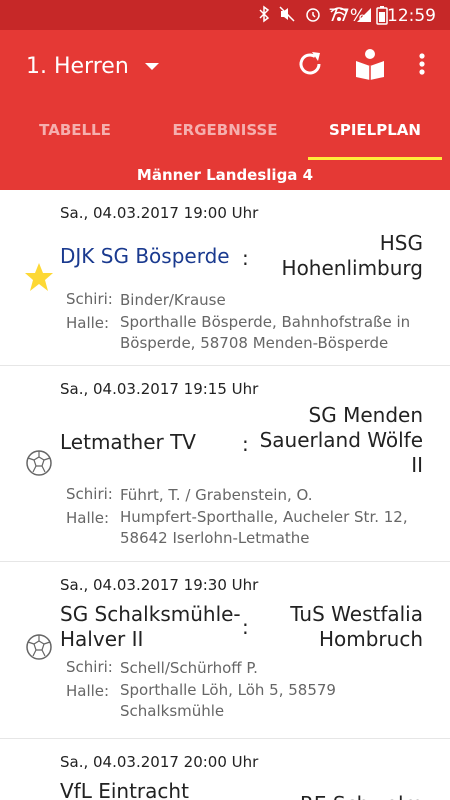 This screenshot has height=800, width=450. What do you see at coordinates (159, 389) in the screenshot?
I see `match-datetime: Sa., 04.03.2017 19:15 Uhr` at bounding box center [159, 389].